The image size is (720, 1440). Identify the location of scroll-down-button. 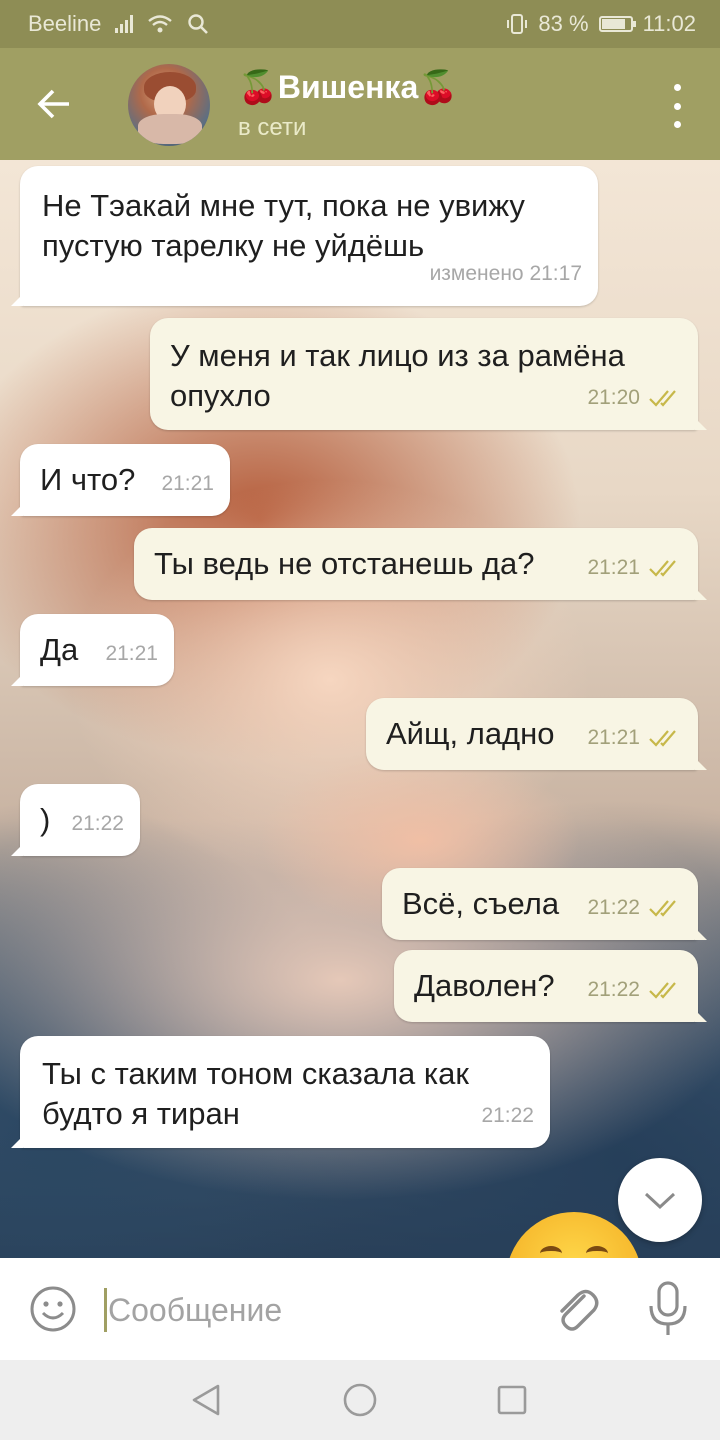
(660, 1200).